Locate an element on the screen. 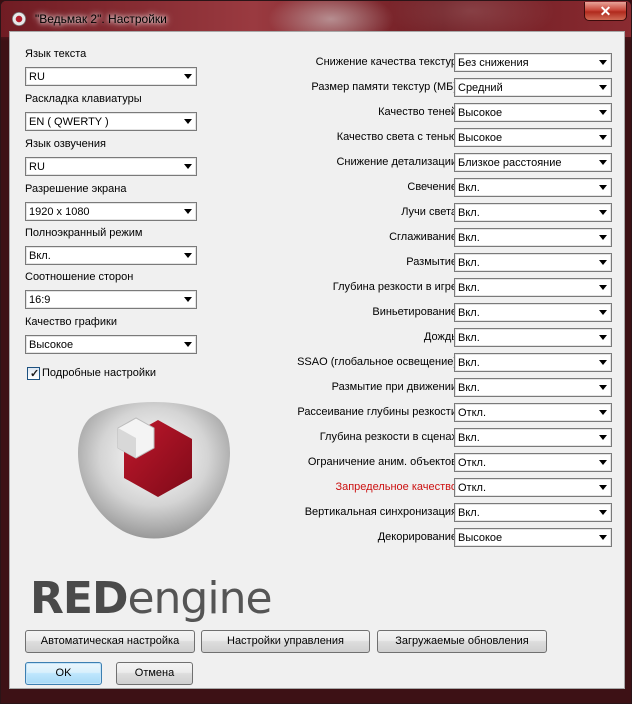 The image size is (632, 704). vignette-label: Виньетирование is located at coordinates (414, 312).